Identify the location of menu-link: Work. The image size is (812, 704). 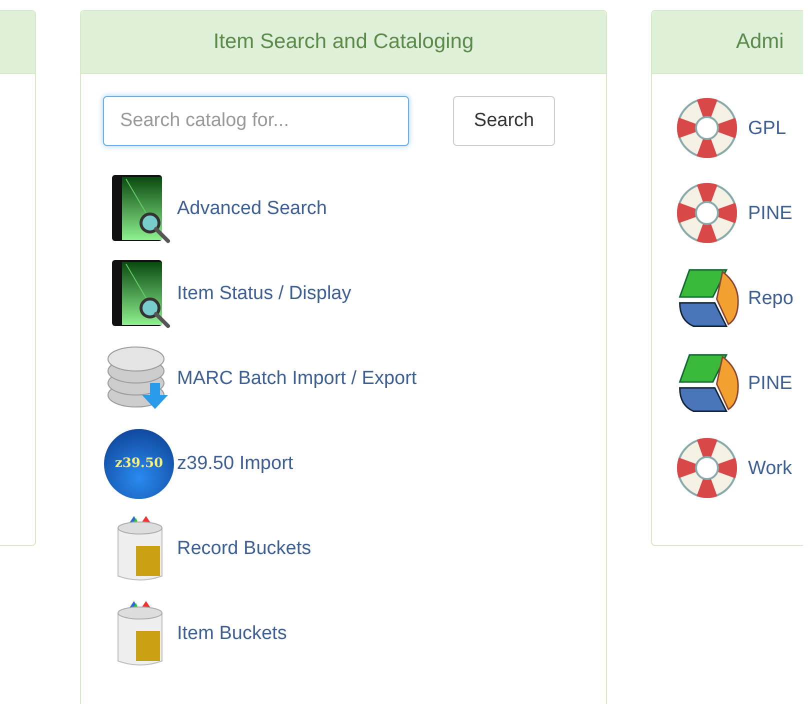
(770, 469).